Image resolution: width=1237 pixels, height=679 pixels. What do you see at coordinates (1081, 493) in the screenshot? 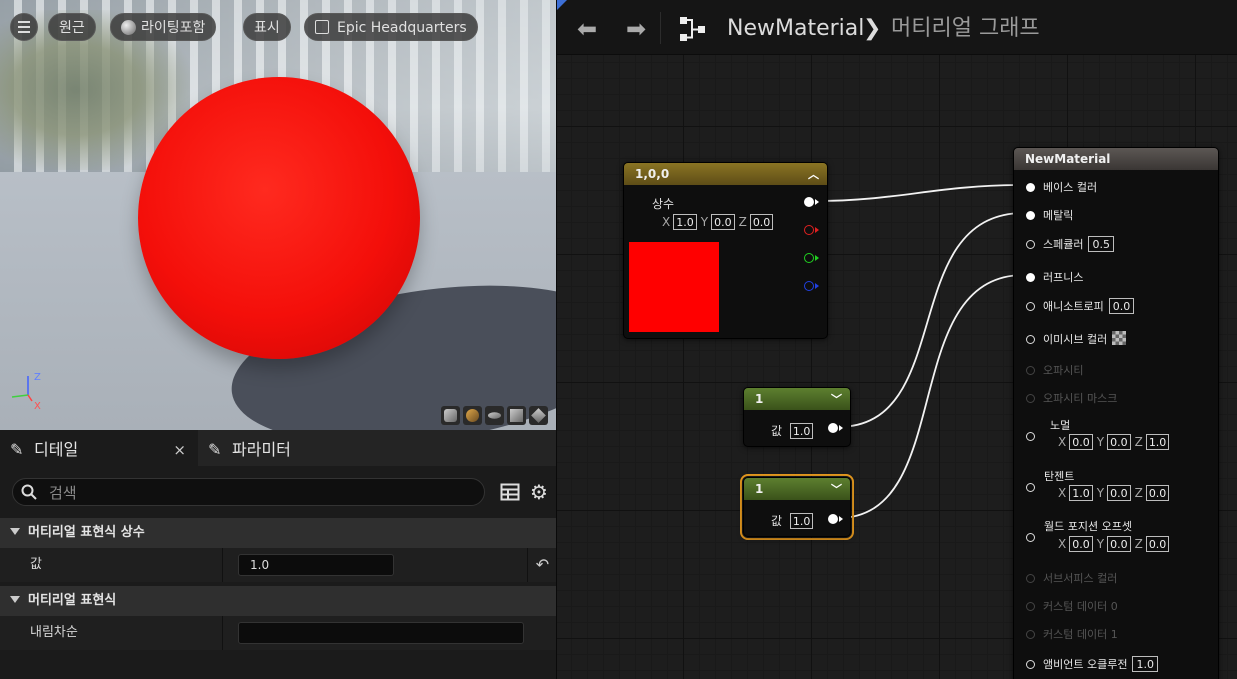
I see `tangent-x-field: 1.0` at bounding box center [1081, 493].